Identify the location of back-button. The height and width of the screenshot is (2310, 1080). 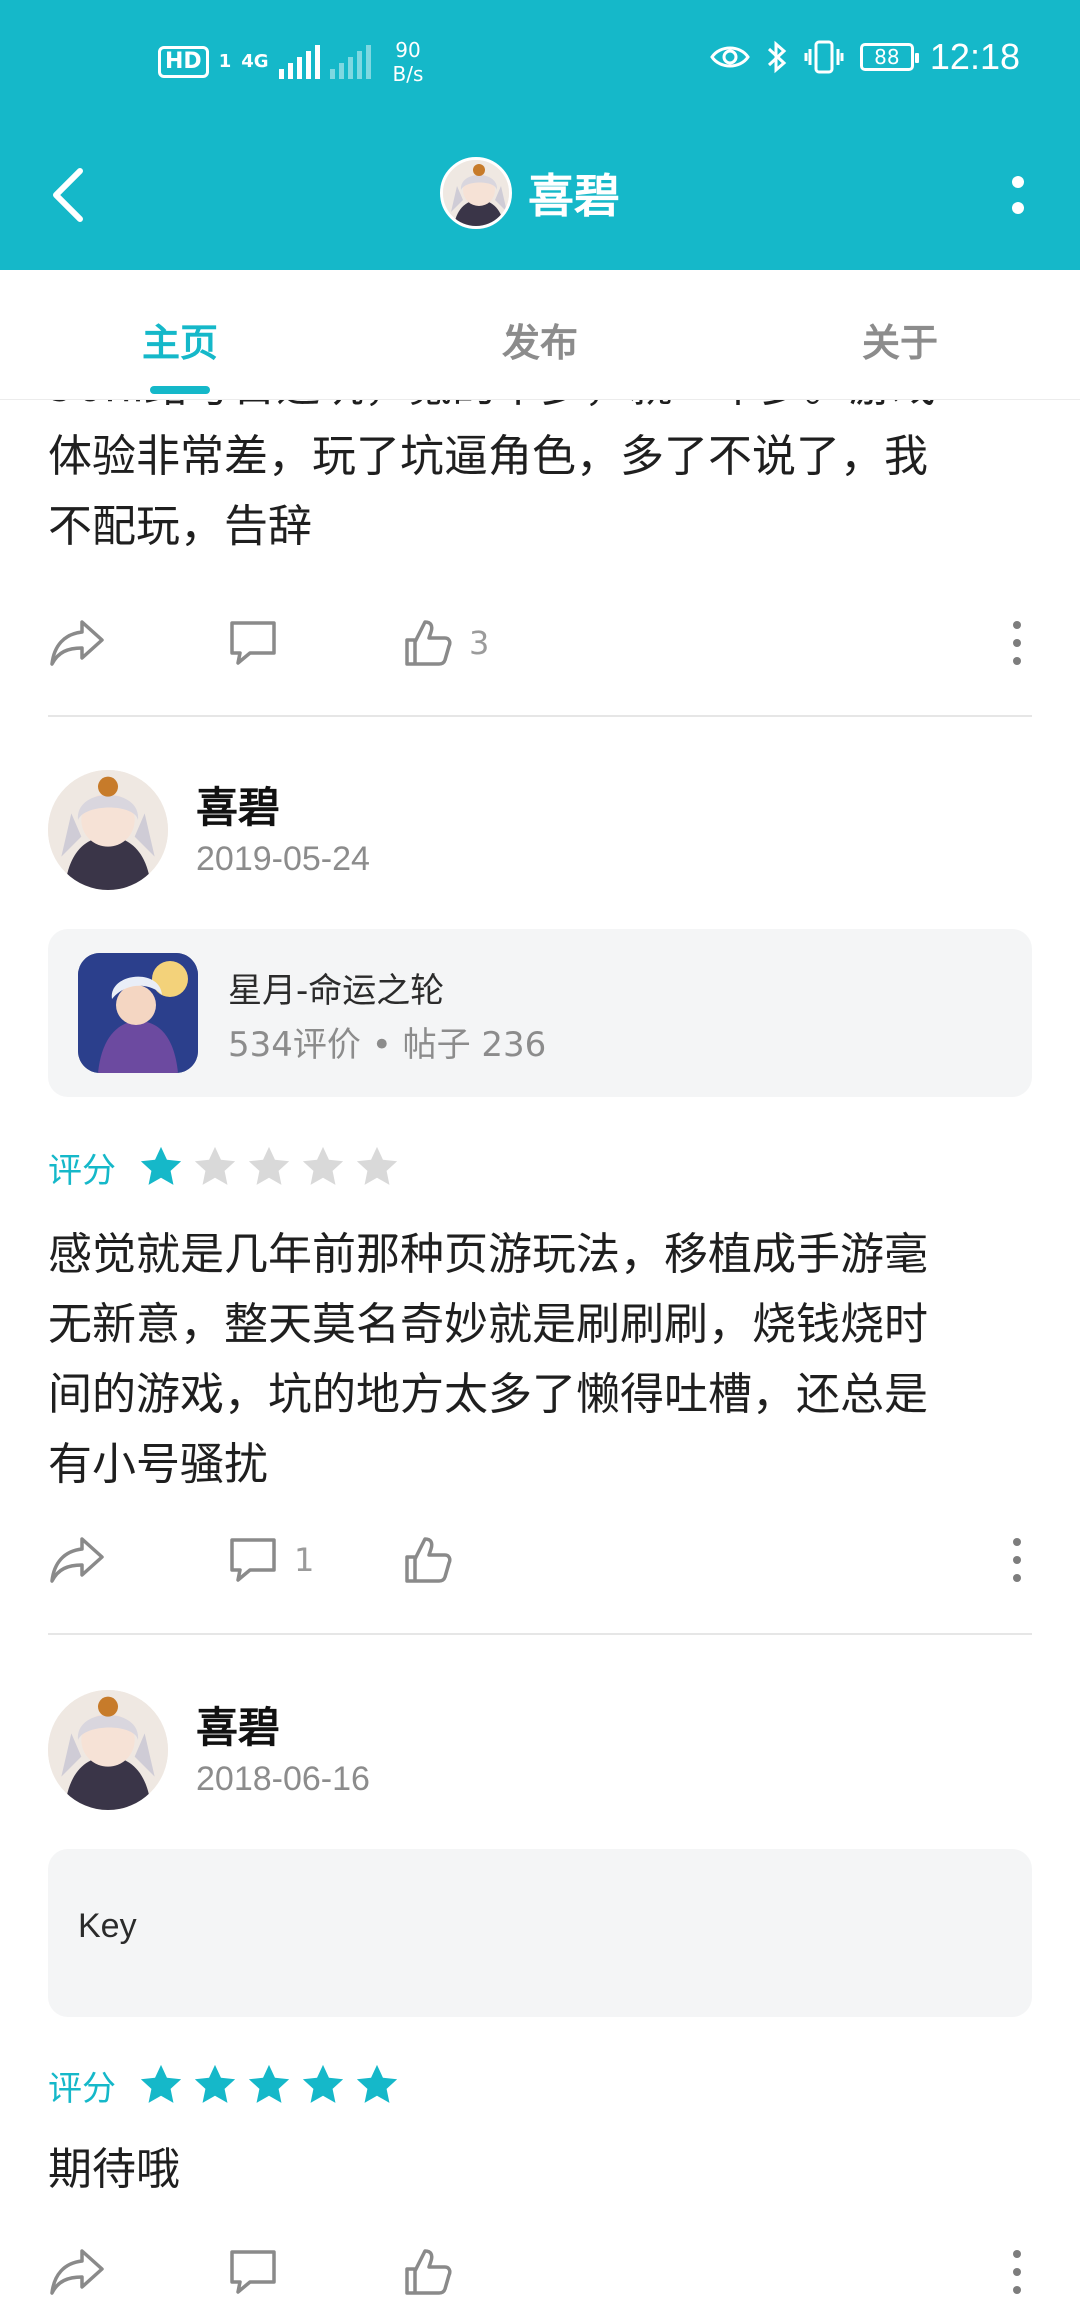
(68, 195).